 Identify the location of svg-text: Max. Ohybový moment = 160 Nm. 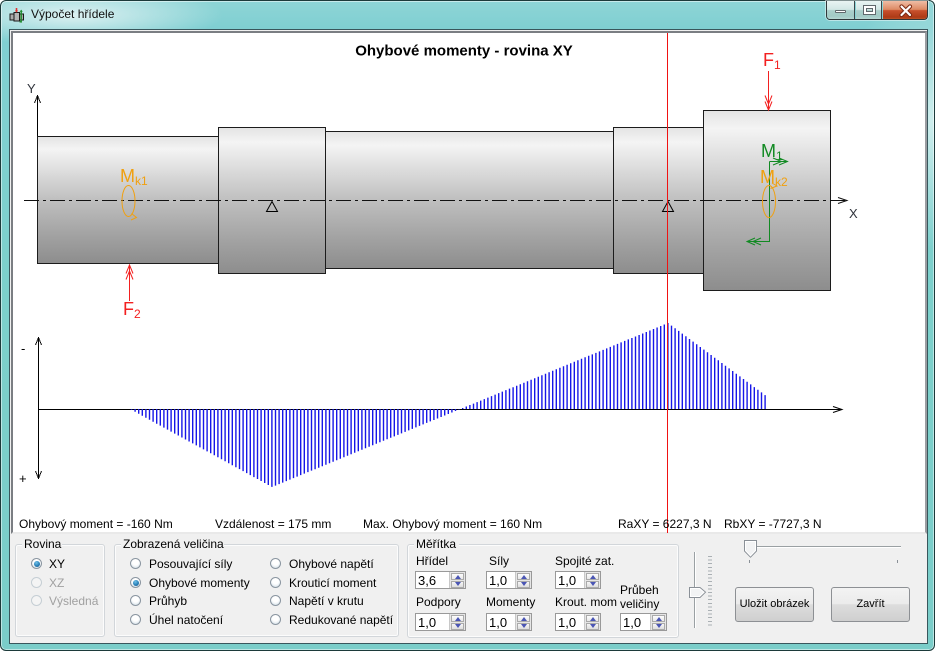
(452, 524).